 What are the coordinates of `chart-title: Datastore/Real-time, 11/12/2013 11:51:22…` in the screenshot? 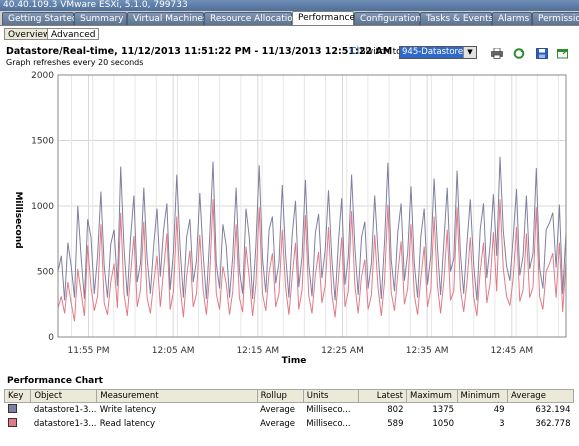 It's located at (199, 51).